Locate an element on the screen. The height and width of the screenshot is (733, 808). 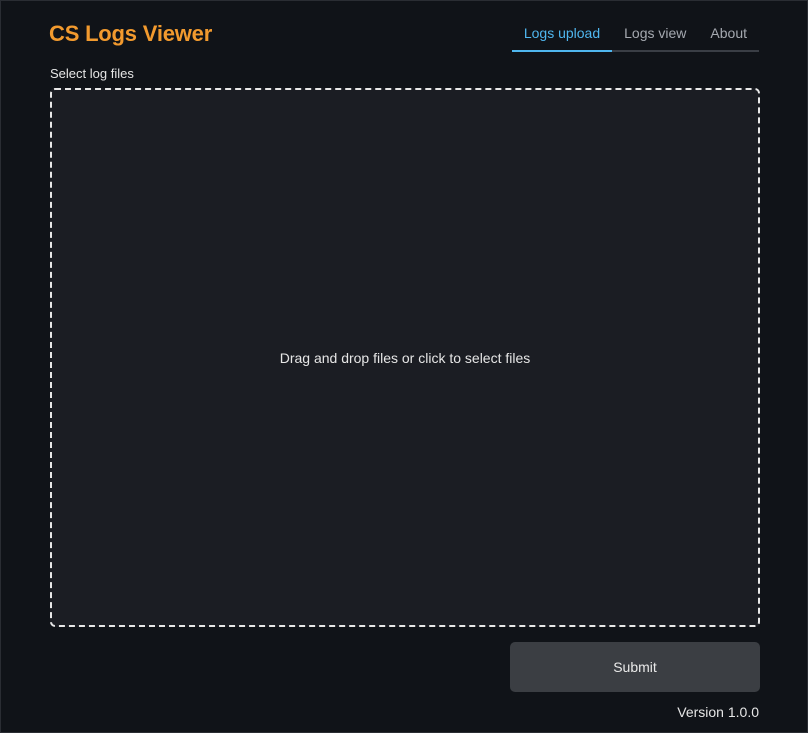
version-label: Version 1.0.0 is located at coordinates (718, 712).